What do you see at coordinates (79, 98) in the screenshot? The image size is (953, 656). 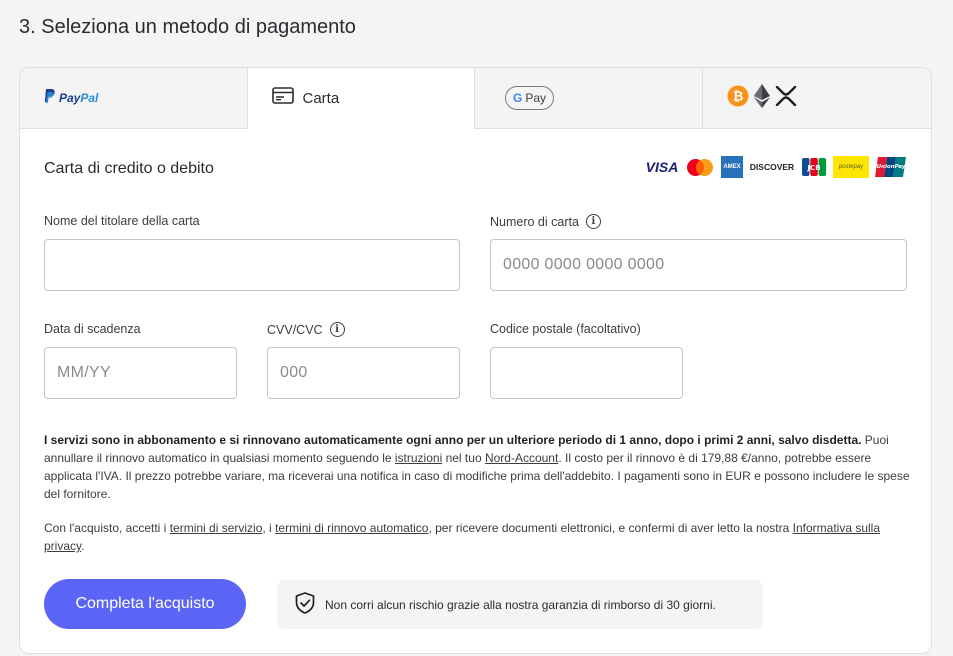 I see `paypal-label: PayPal` at bounding box center [79, 98].